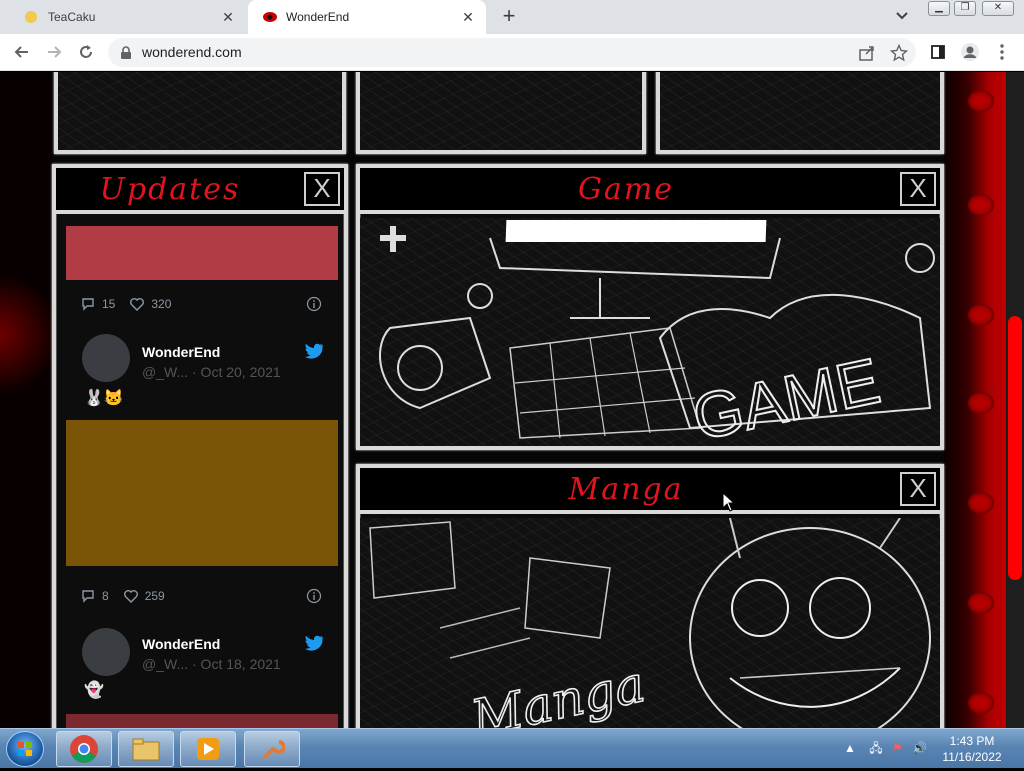 The image size is (1024, 771). I want to click on tweet-actions: 8 259, so click(122, 596).